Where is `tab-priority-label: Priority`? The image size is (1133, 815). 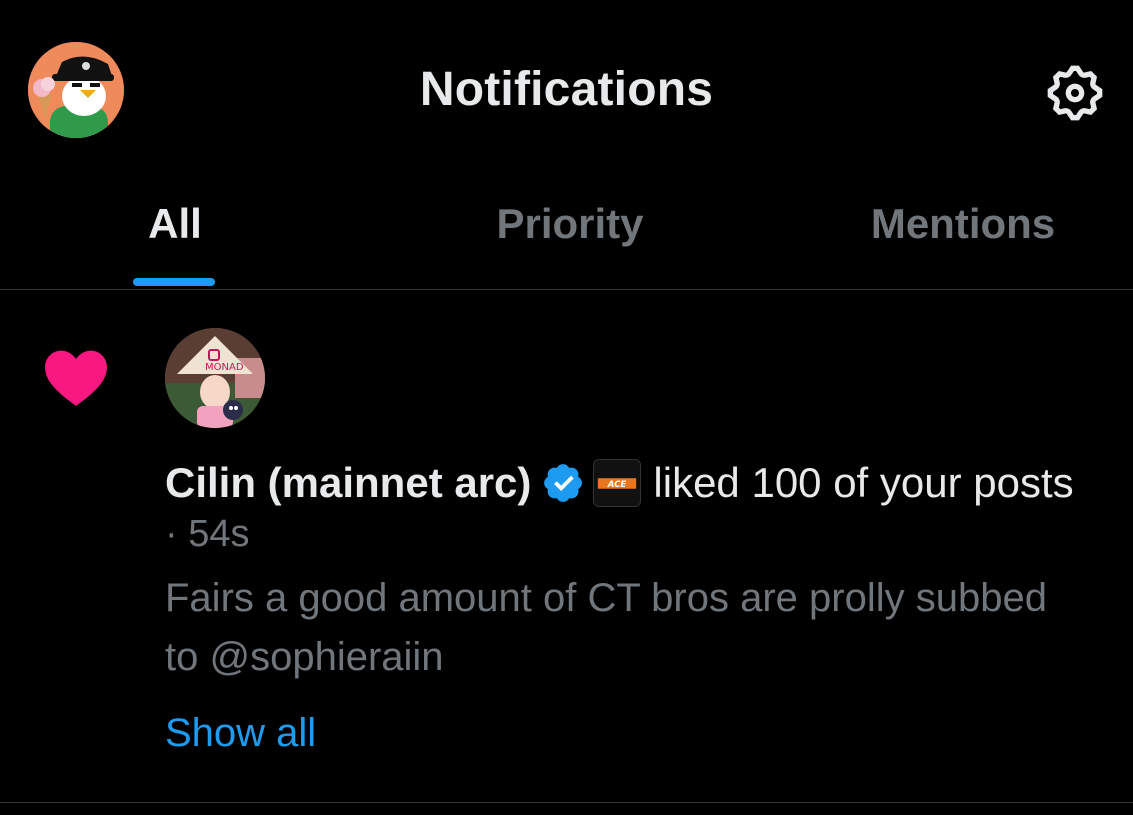
tab-priority-label: Priority is located at coordinates (570, 223).